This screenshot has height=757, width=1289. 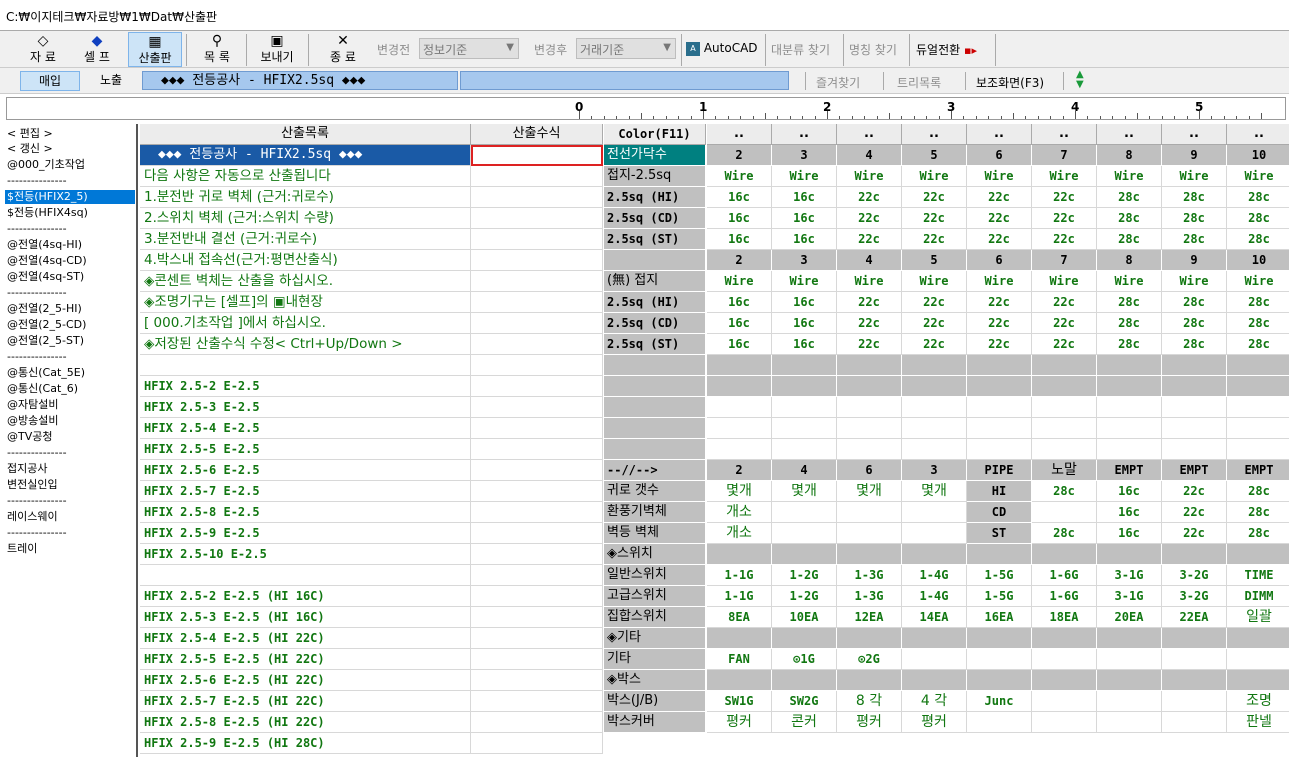 I want to click on value-cell: SW2G, so click(x=804, y=701).